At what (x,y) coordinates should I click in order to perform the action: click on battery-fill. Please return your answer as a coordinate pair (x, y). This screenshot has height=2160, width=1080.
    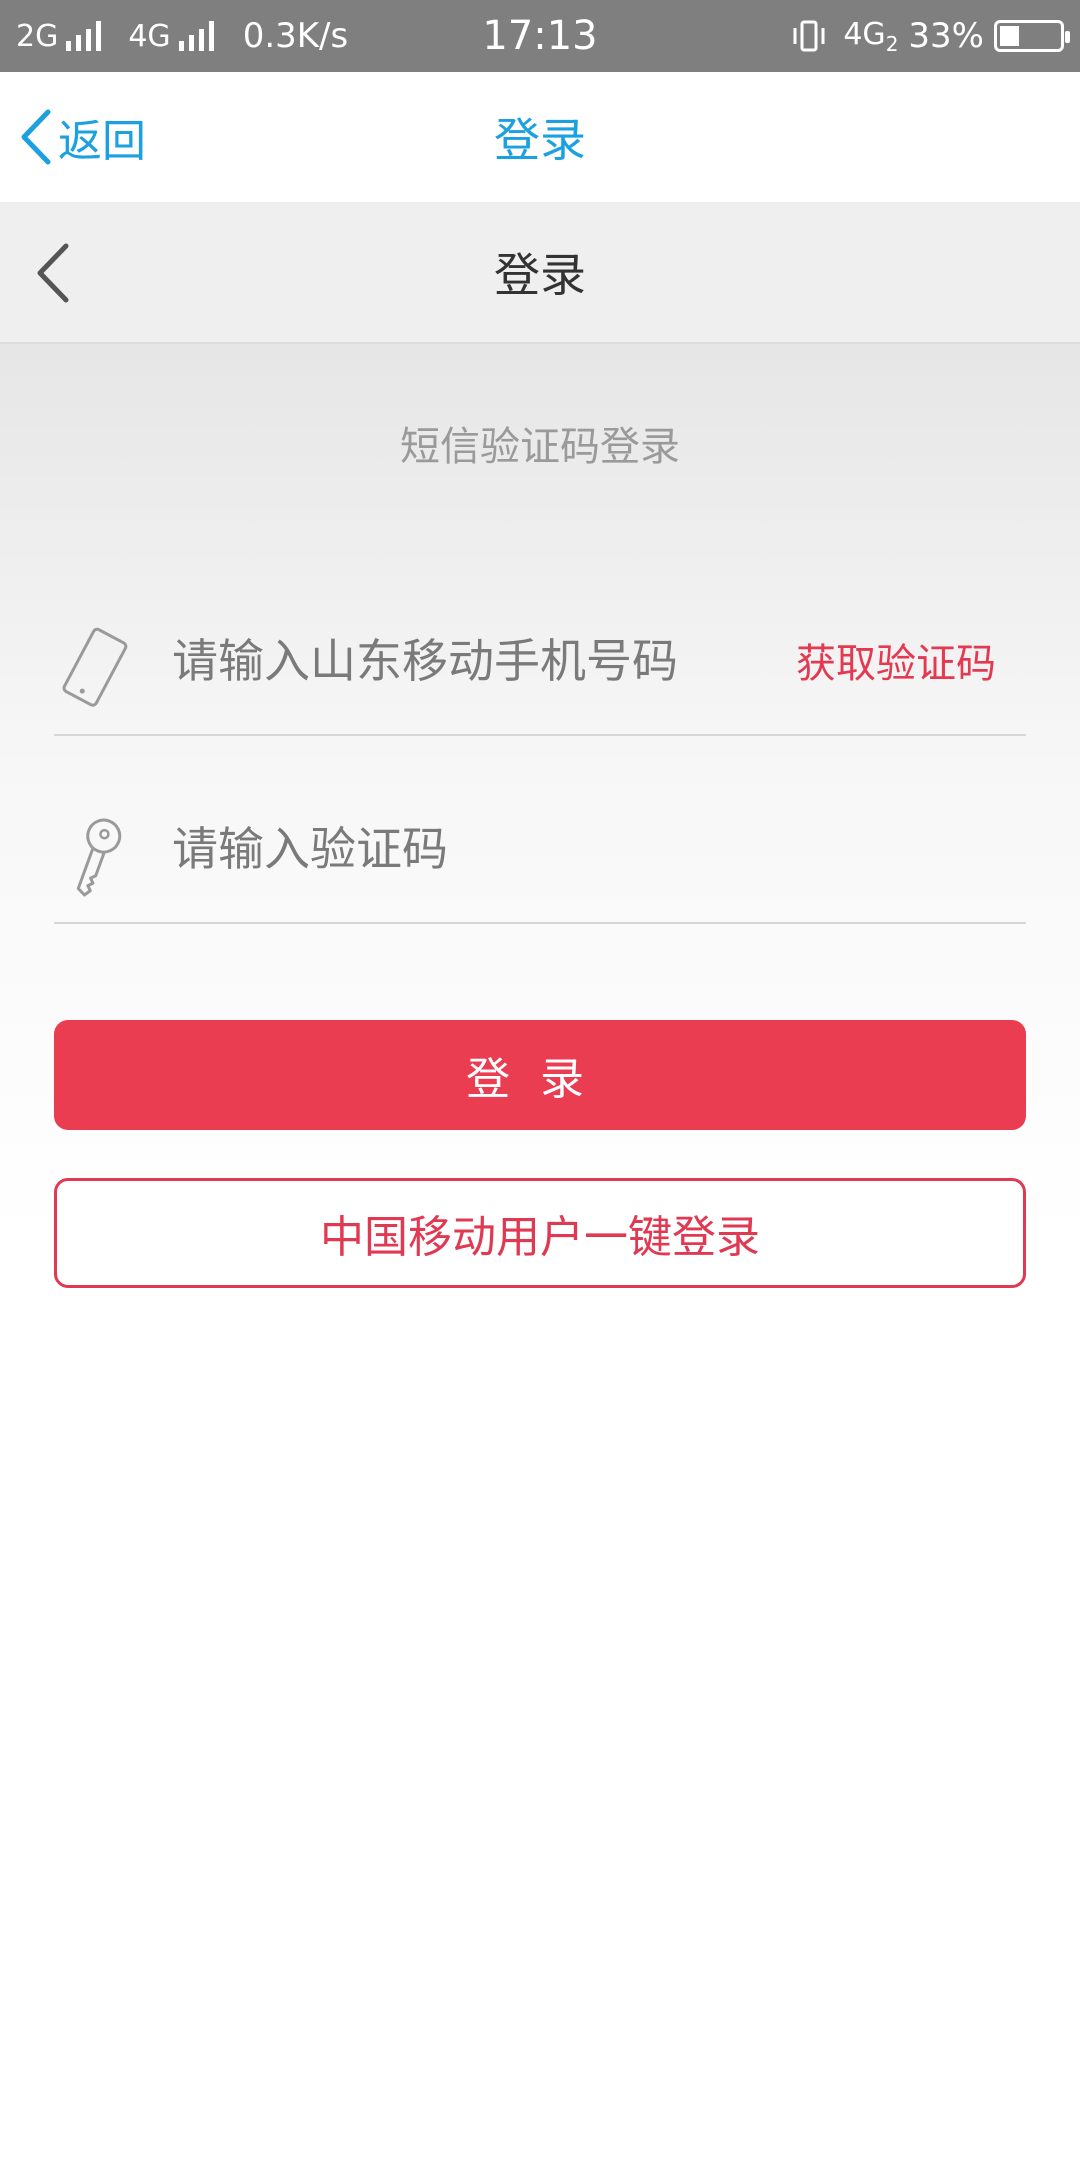
    Looking at the image, I should click on (1009, 36).